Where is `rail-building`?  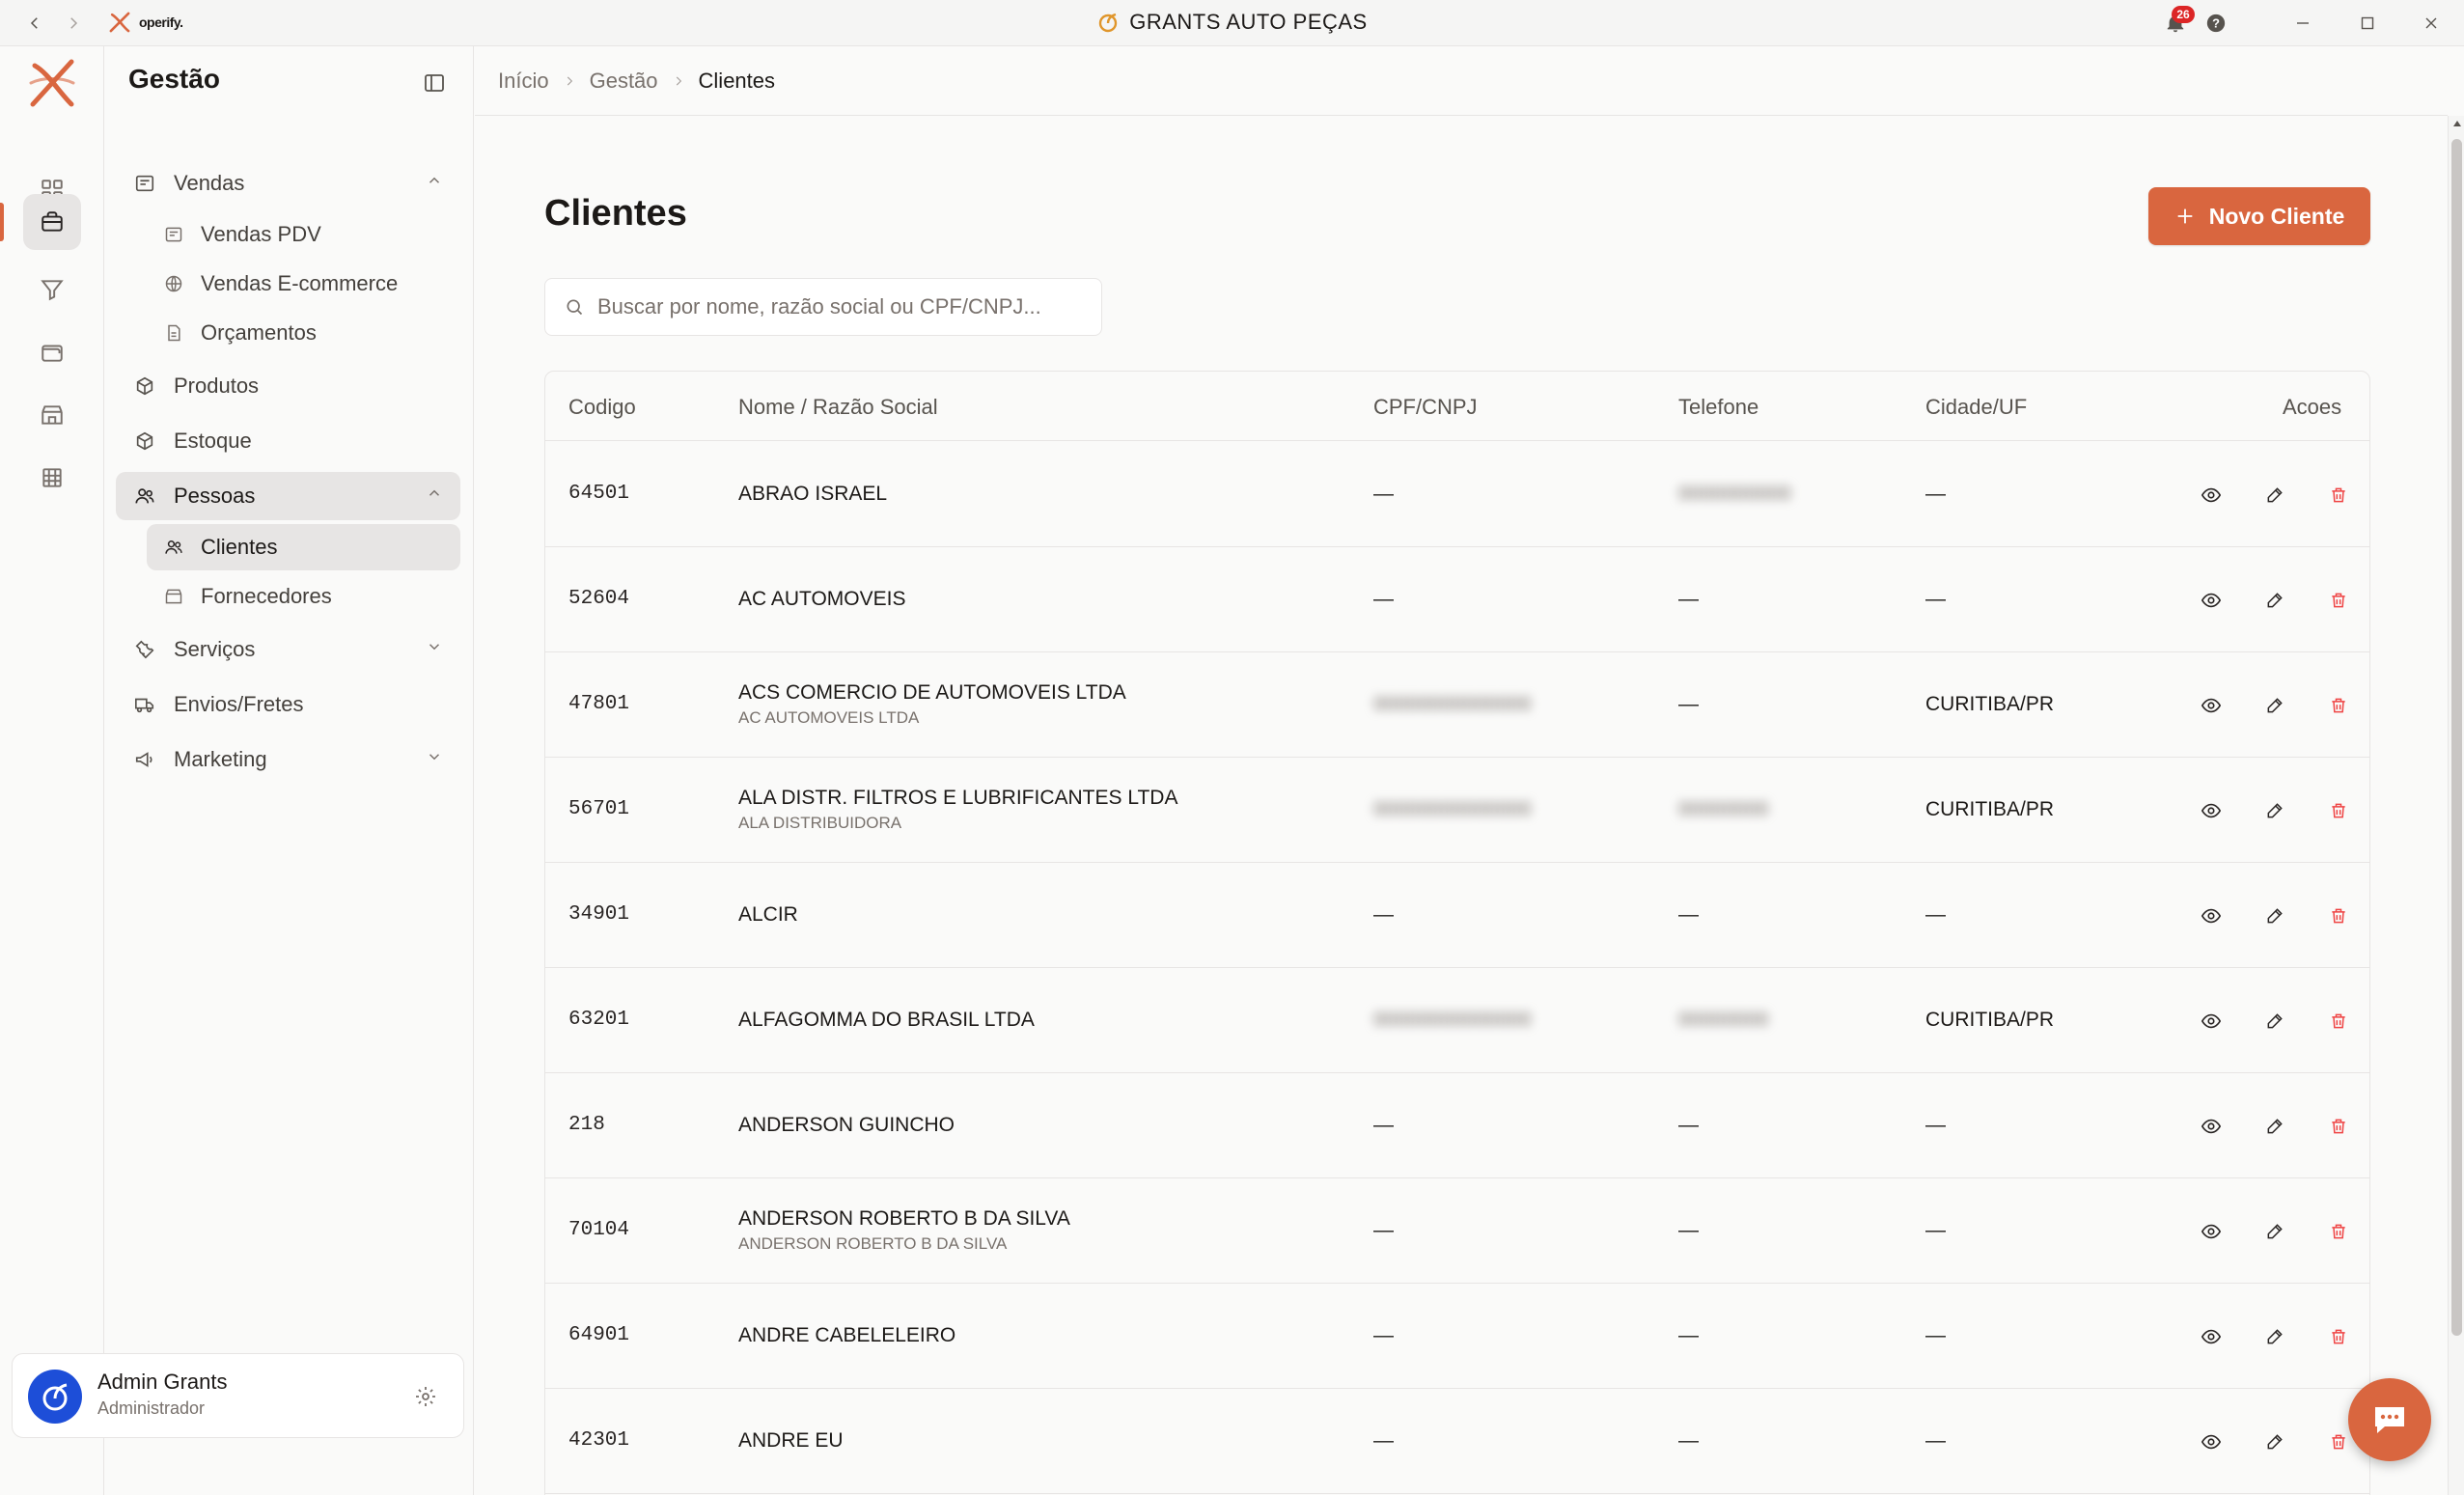
rail-building is located at coordinates (52, 478).